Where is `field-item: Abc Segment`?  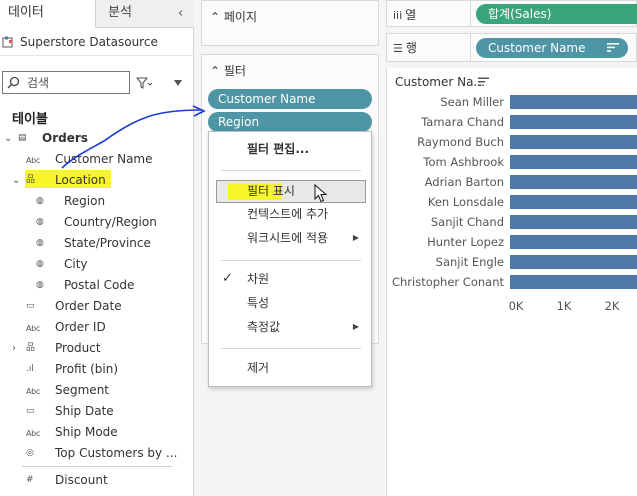
field-item: Abc Segment is located at coordinates (97, 390).